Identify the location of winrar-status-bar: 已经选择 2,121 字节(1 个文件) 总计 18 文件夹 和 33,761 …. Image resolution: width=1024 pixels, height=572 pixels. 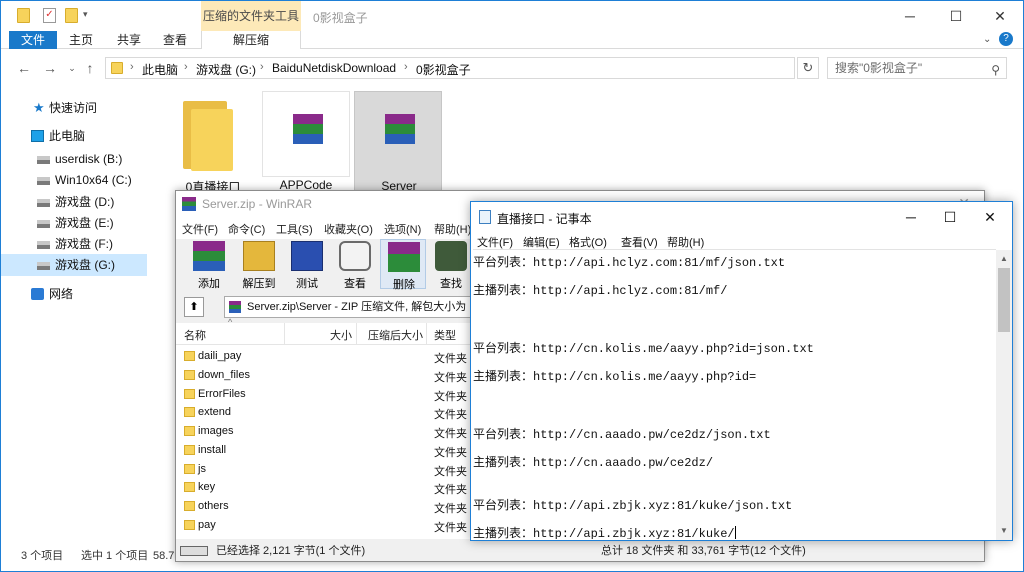
(580, 551).